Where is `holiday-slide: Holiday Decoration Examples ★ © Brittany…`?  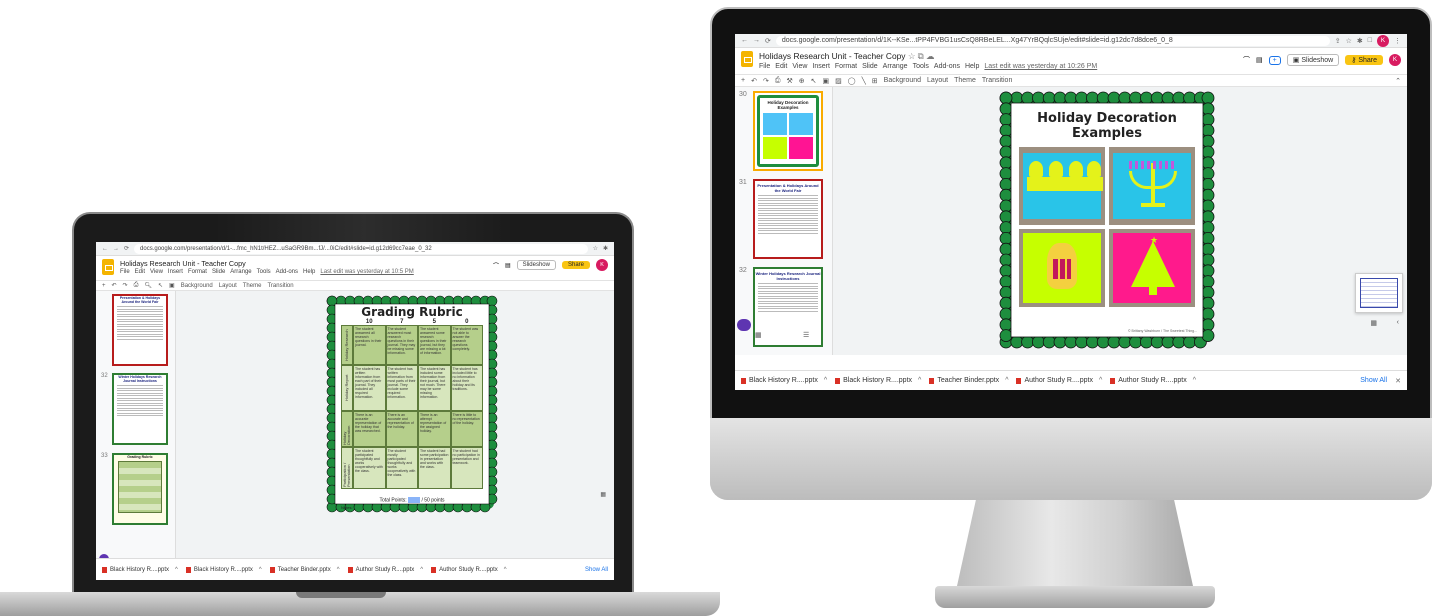 holiday-slide: Holiday Decoration Examples ★ © Brittany… is located at coordinates (1107, 220).